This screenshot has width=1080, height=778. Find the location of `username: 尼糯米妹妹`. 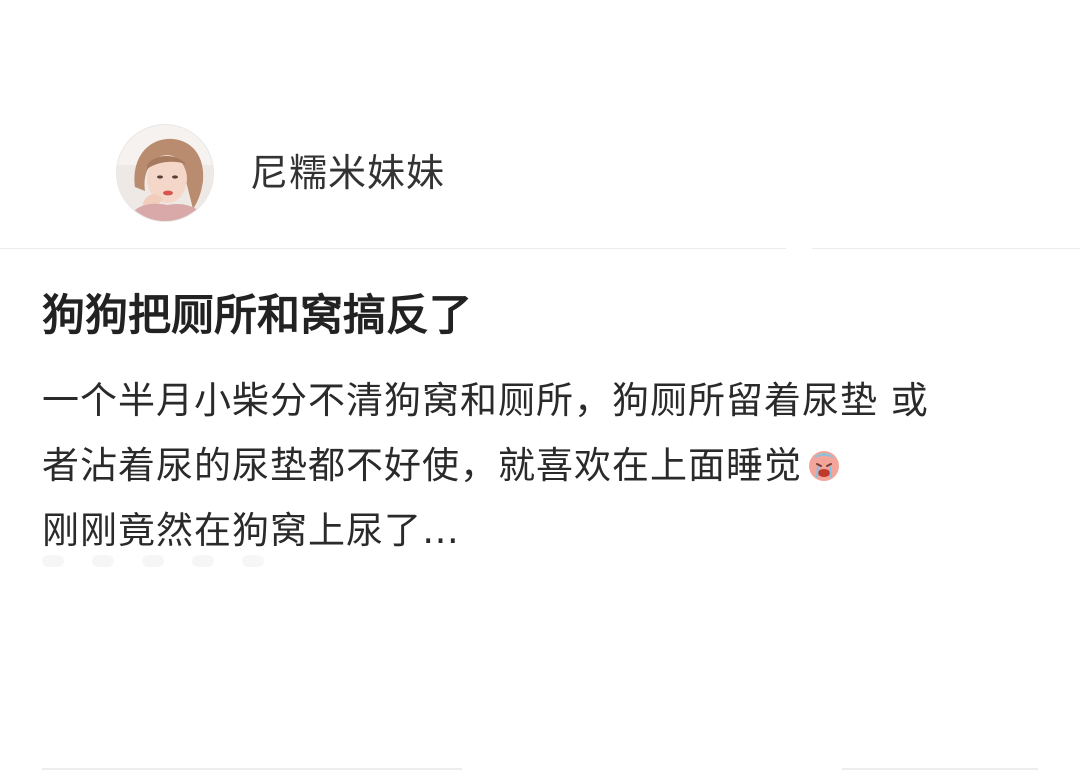

username: 尼糯米妹妹 is located at coordinates (347, 173).